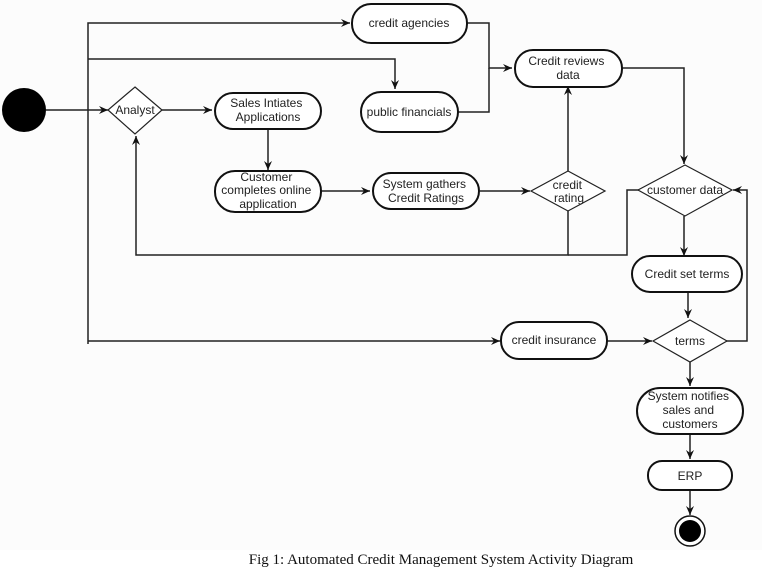  I want to click on action-sales-initiates: Sales Intiates Applications, so click(268, 111).